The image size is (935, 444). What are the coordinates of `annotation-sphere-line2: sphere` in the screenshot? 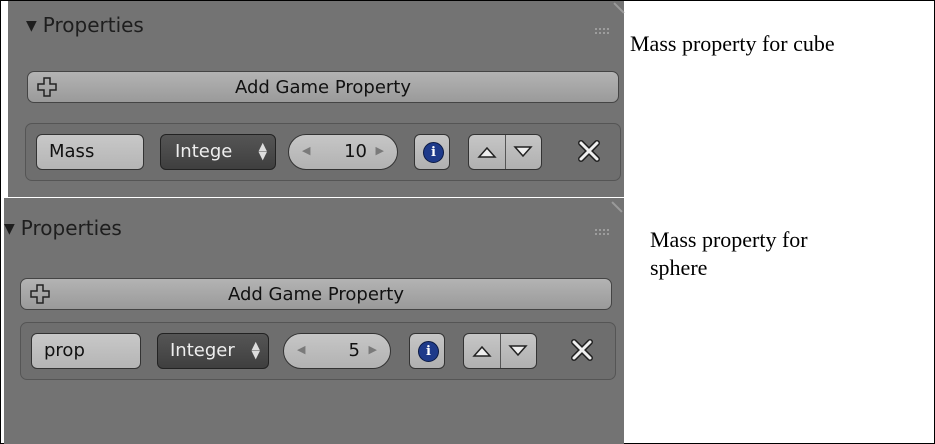 It's located at (679, 267).